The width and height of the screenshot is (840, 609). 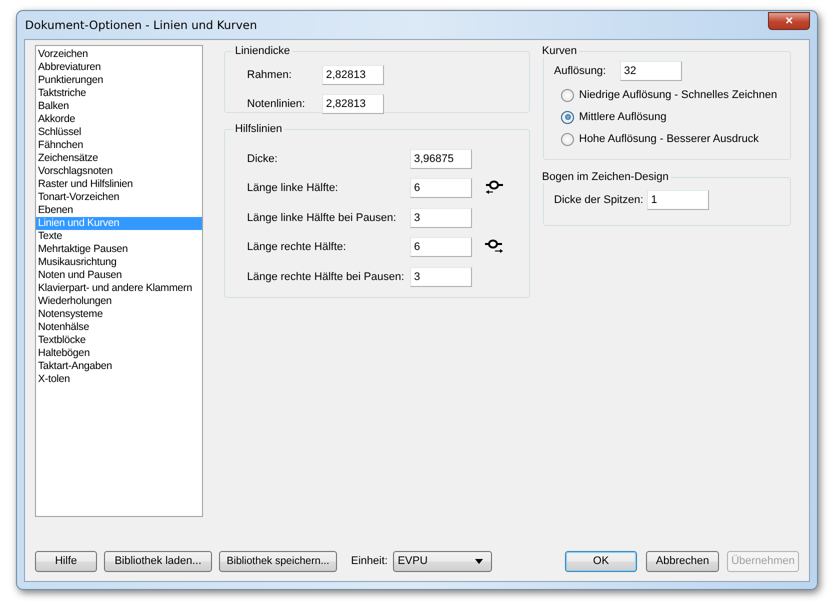 What do you see at coordinates (119, 132) in the screenshot?
I see `category-item: Schlüssel` at bounding box center [119, 132].